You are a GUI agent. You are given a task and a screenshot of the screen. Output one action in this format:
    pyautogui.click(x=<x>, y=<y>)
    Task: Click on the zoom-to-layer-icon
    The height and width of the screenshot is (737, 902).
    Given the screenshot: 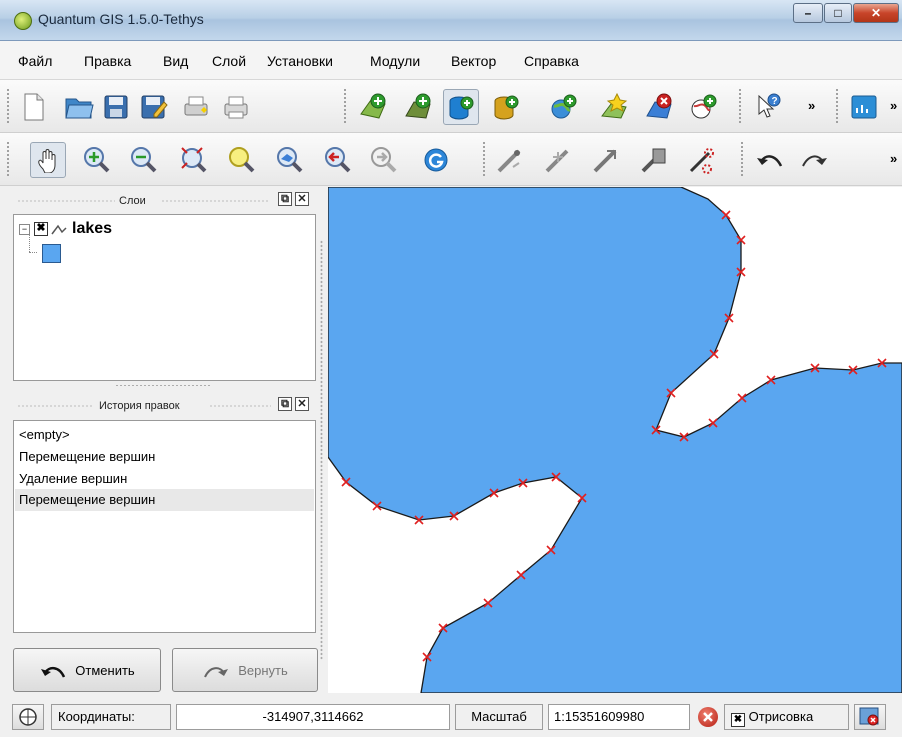 What is the action you would take?
    pyautogui.click(x=290, y=160)
    